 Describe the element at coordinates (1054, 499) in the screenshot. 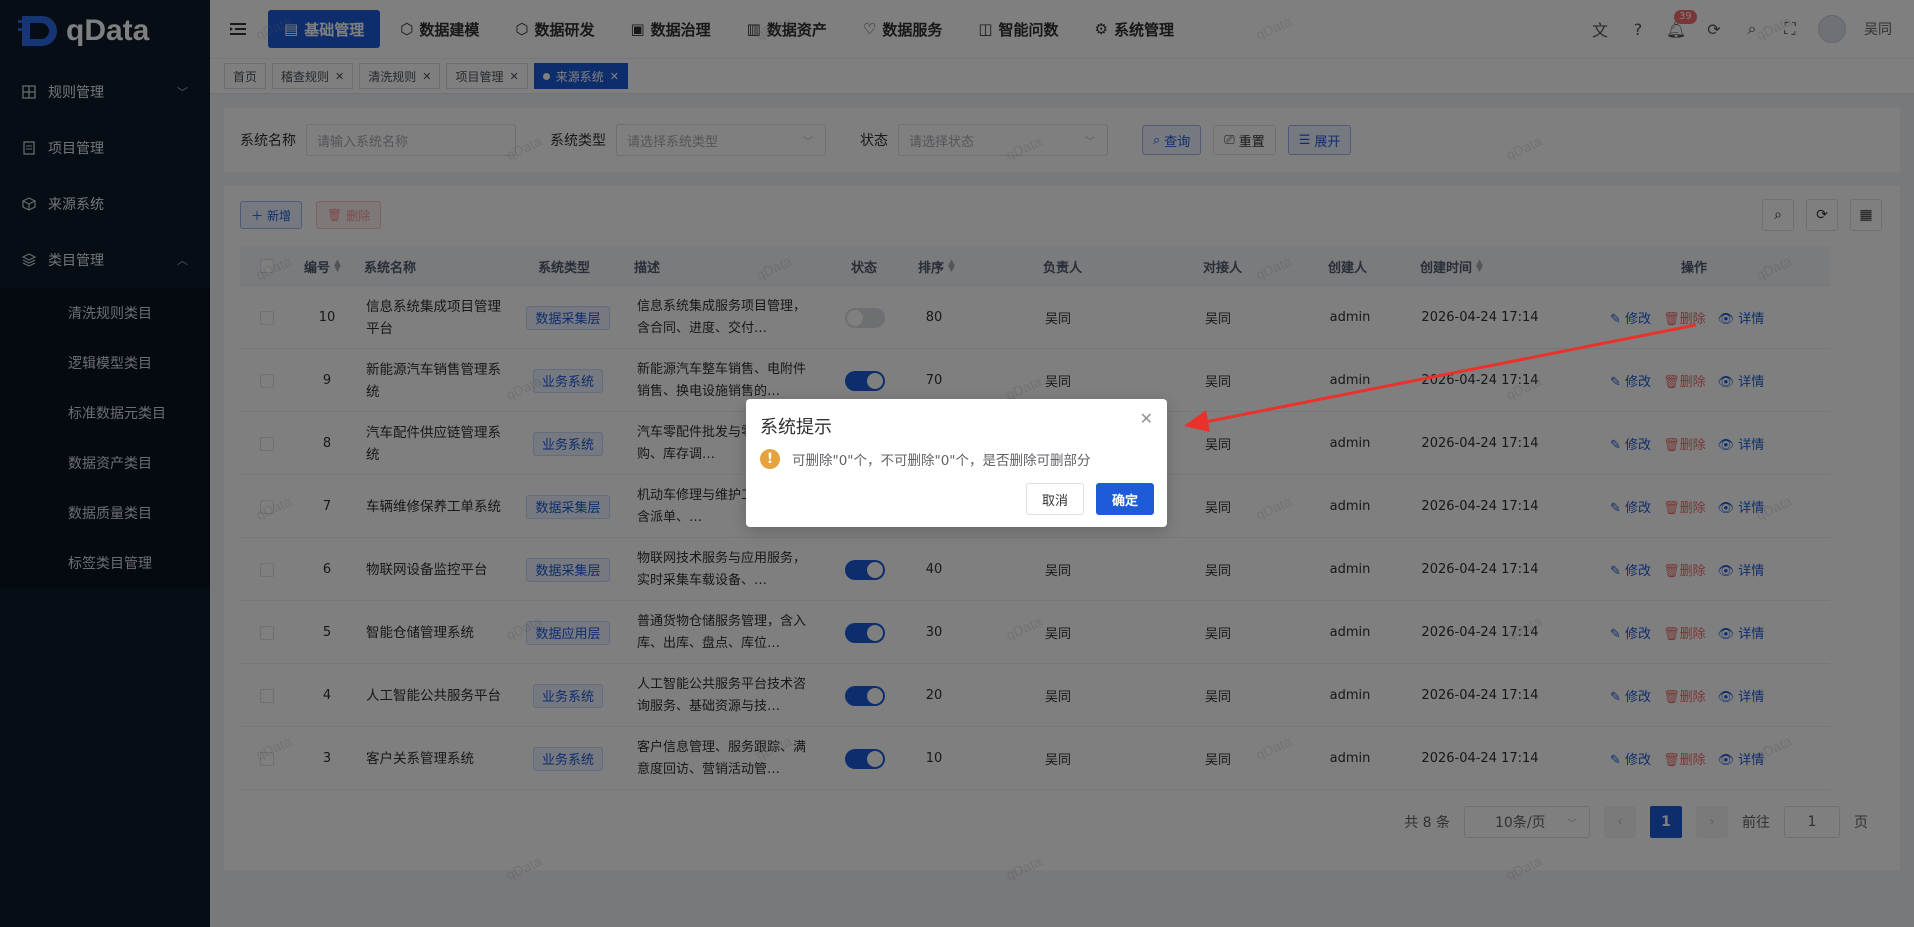

I see `cancel-button: 取消` at that location.